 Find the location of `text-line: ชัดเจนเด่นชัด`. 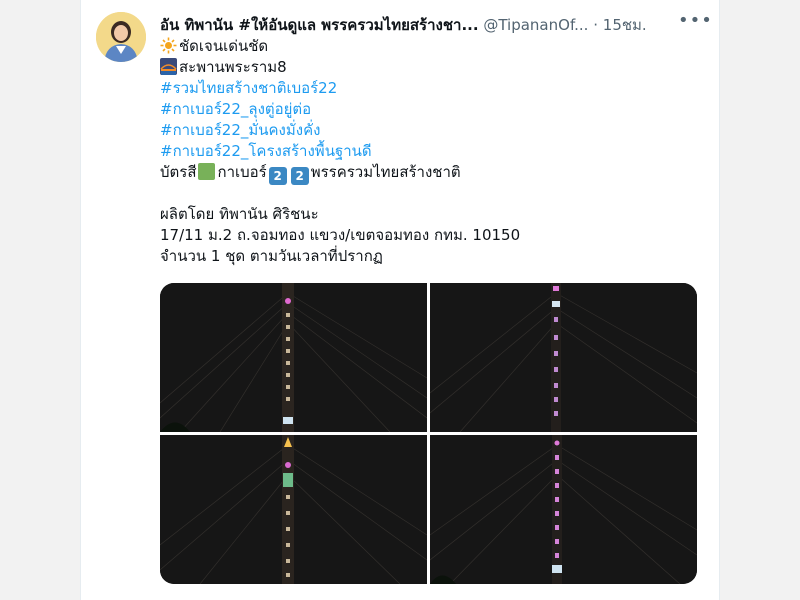

text-line: ชัดเจนเด่นชัด is located at coordinates (430, 46).